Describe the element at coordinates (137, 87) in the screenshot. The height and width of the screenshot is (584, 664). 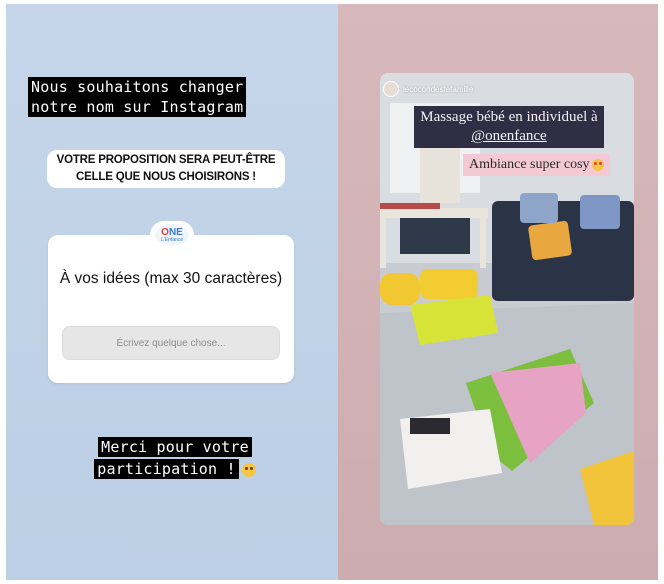
I see `headline-line: Nous souhaitons changer` at that location.